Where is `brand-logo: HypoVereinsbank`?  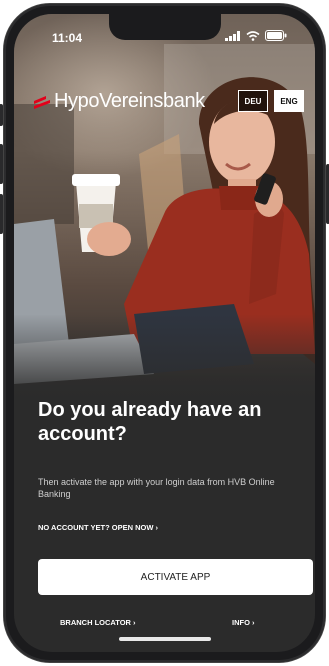
brand-logo: HypoVereinsbank is located at coordinates (119, 101).